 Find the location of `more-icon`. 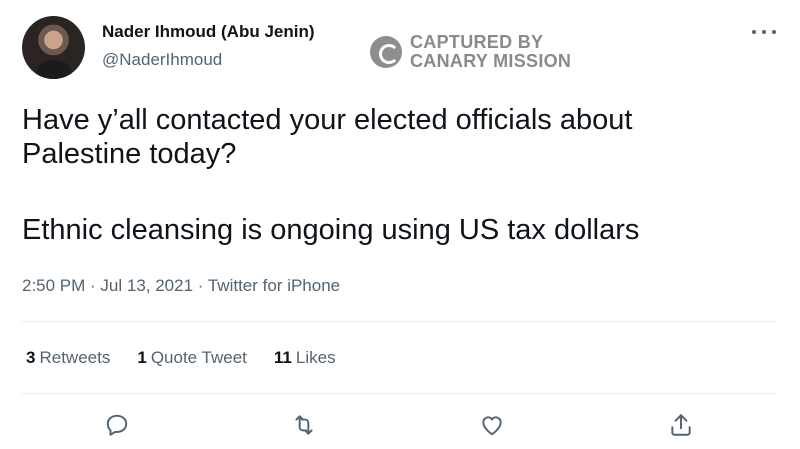

more-icon is located at coordinates (764, 32).